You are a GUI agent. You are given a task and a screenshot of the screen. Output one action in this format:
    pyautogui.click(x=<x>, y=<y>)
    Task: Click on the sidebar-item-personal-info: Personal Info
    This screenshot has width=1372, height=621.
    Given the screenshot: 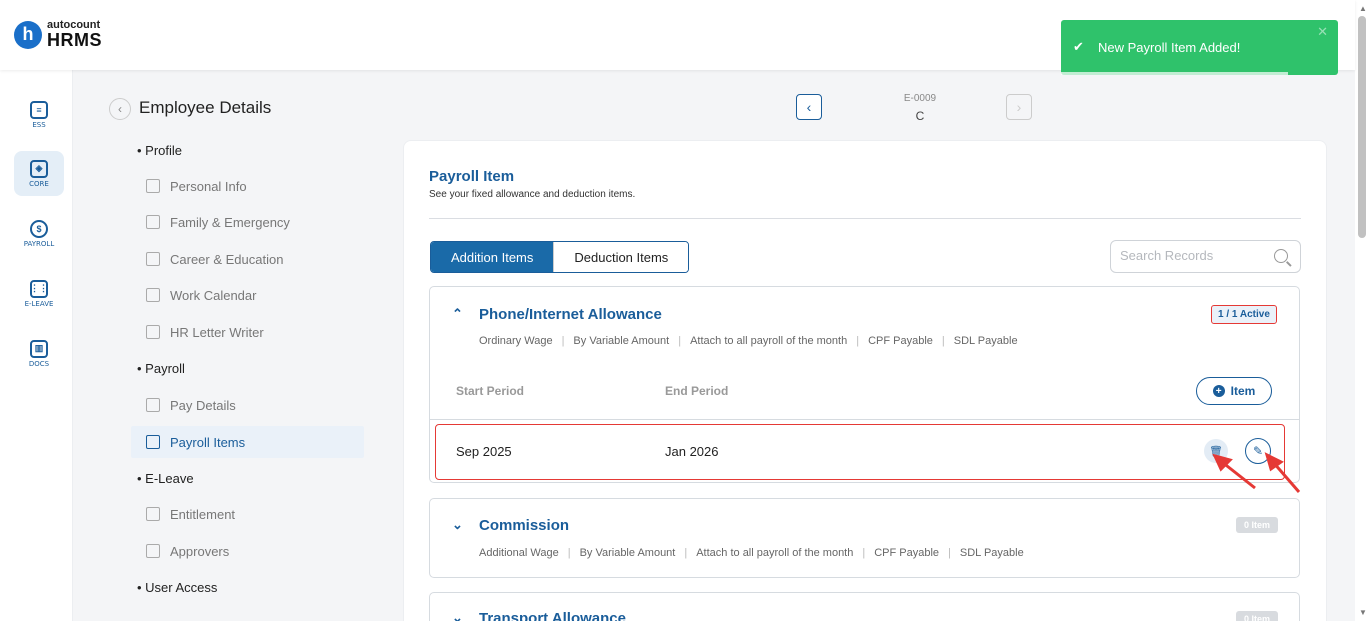 What is the action you would take?
    pyautogui.click(x=247, y=186)
    